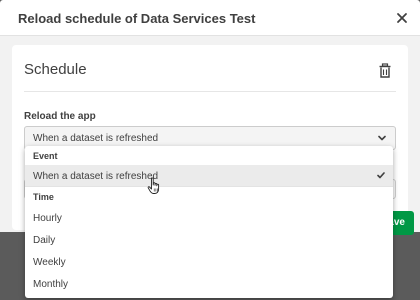  I want to click on chevron-down-icon, so click(382, 138).